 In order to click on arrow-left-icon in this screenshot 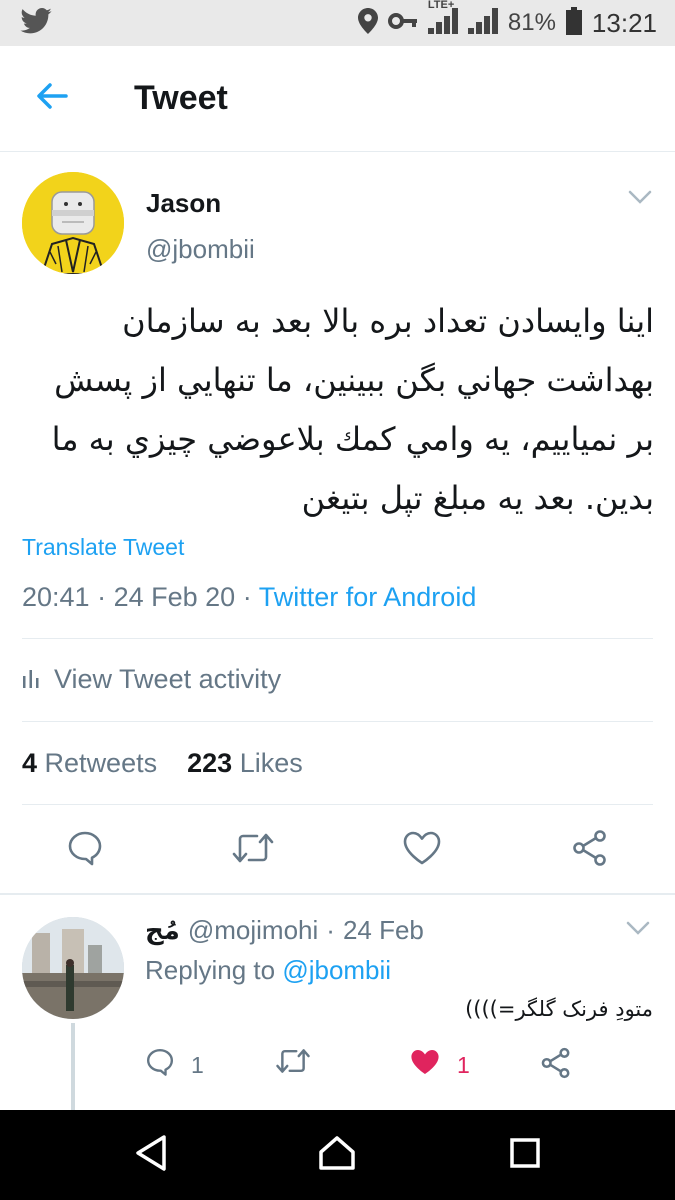, I will do `click(52, 98)`.